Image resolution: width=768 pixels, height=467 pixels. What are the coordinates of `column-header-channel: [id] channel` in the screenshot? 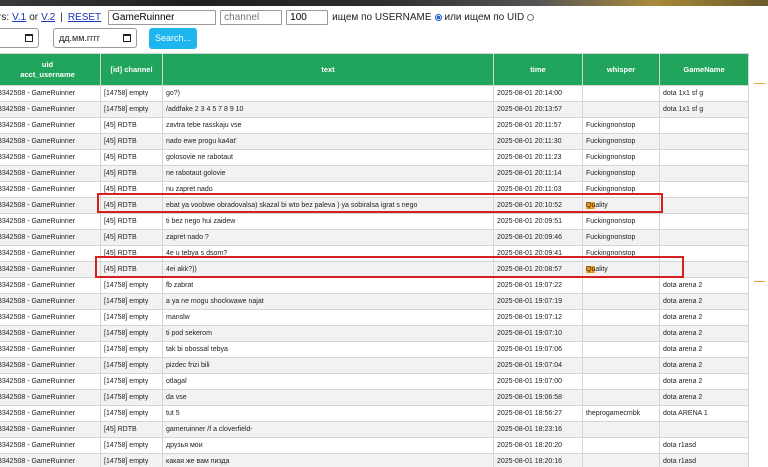 It's located at (131, 69).